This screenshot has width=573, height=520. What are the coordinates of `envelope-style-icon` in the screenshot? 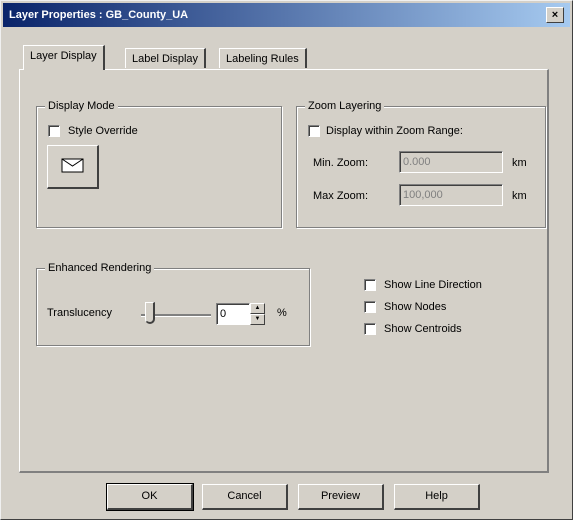 It's located at (72, 165).